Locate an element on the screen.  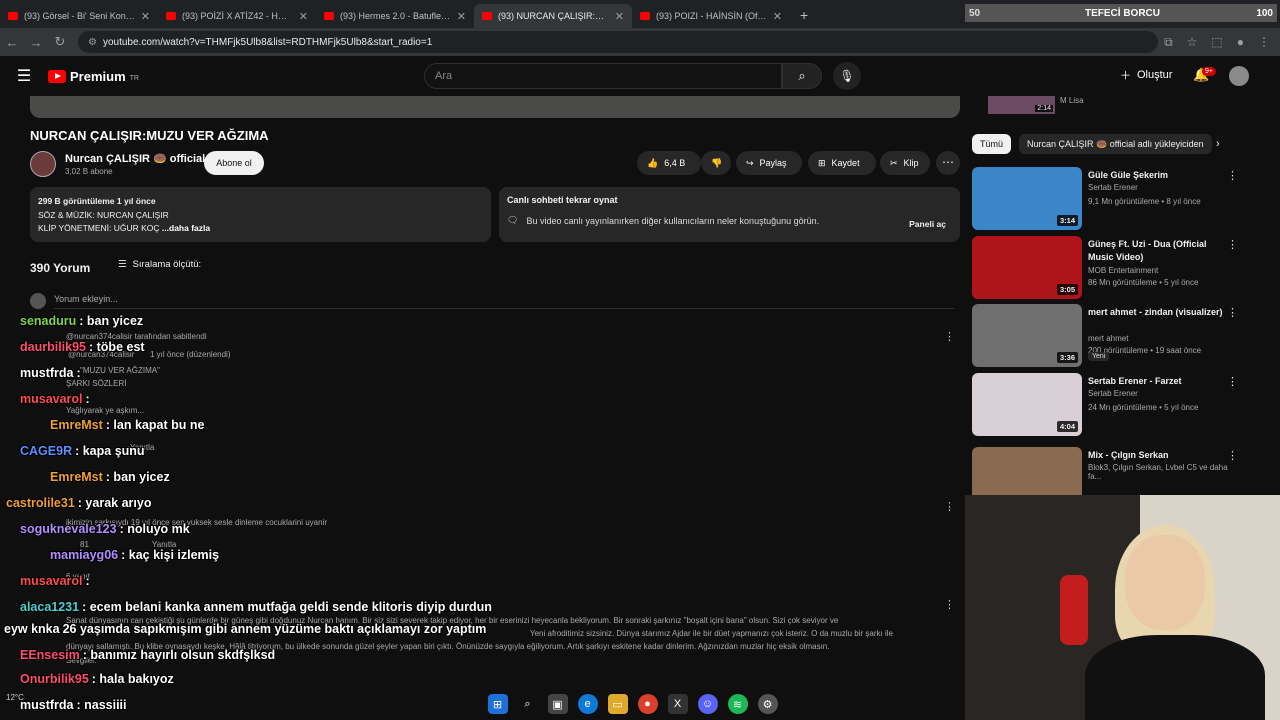
plus-icon: ＋ is located at coordinates (1125, 76).